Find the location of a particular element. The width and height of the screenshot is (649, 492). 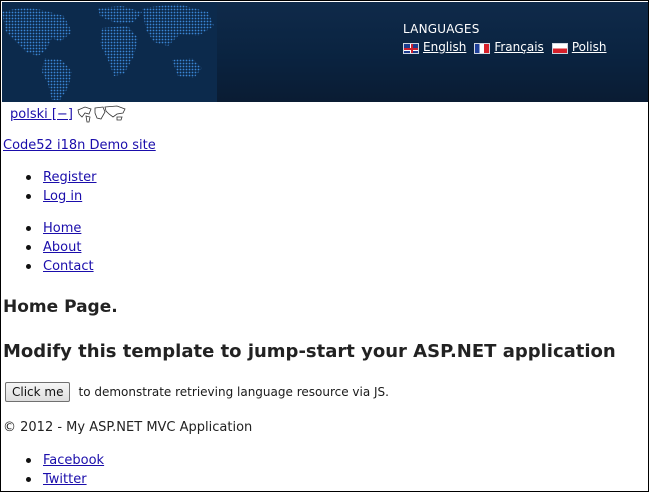

language-toggle-link: polski [−] is located at coordinates (41, 114).